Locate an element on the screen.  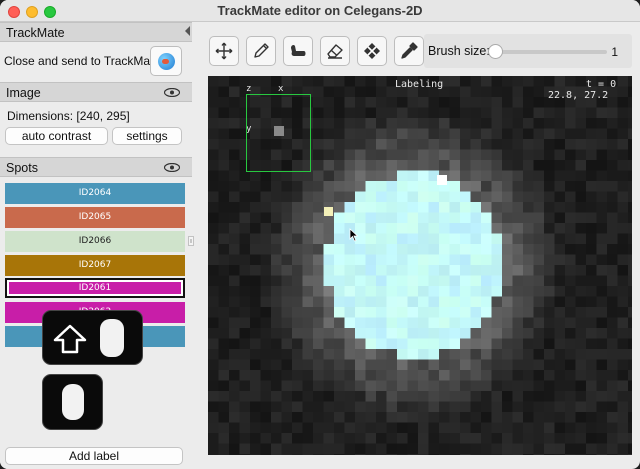
overlay-label: Labeling is located at coordinates (419, 84).